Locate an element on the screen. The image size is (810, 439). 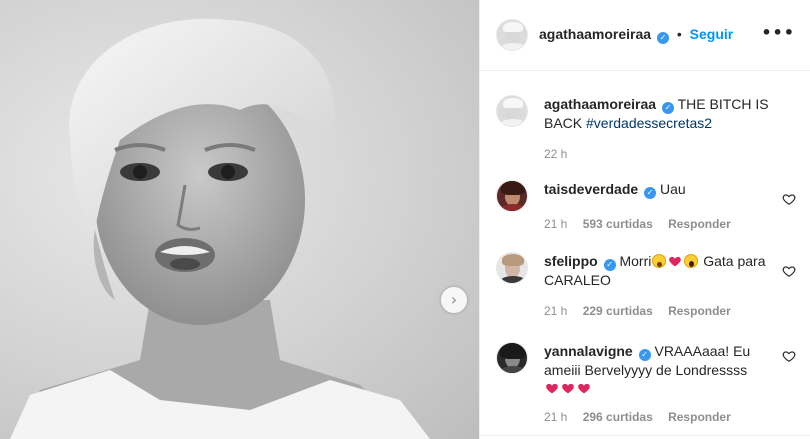
screaming-face-emoji-icon is located at coordinates (691, 261).